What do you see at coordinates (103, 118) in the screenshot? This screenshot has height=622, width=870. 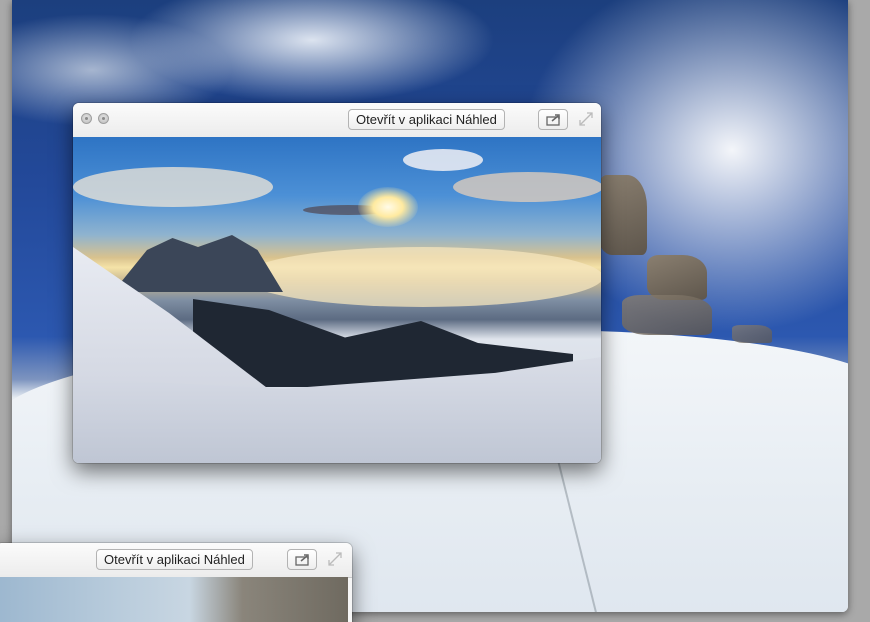 I see `minimize-icon` at bounding box center [103, 118].